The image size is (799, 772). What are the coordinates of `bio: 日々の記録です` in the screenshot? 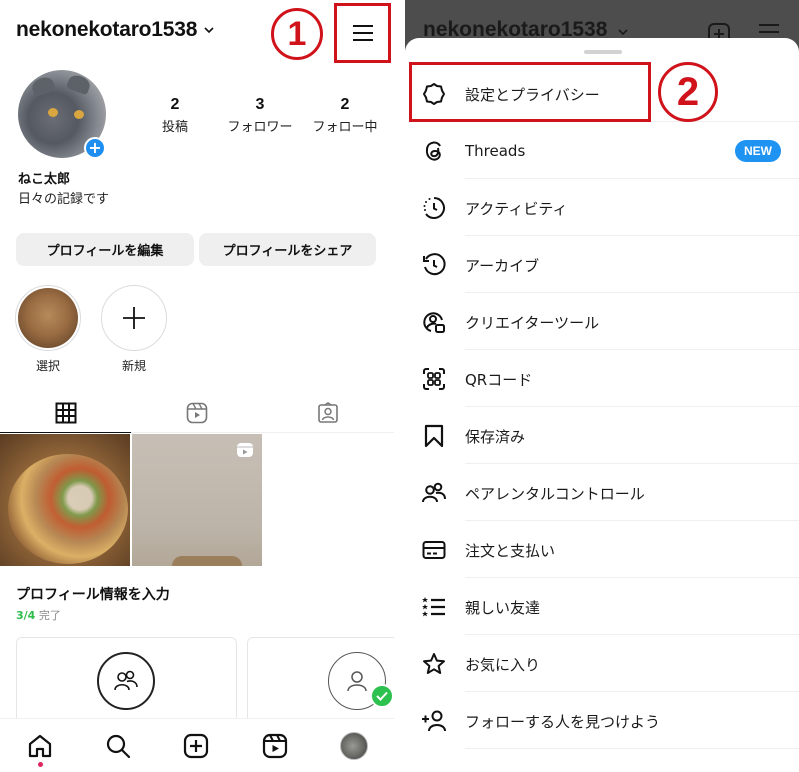 It's located at (64, 199).